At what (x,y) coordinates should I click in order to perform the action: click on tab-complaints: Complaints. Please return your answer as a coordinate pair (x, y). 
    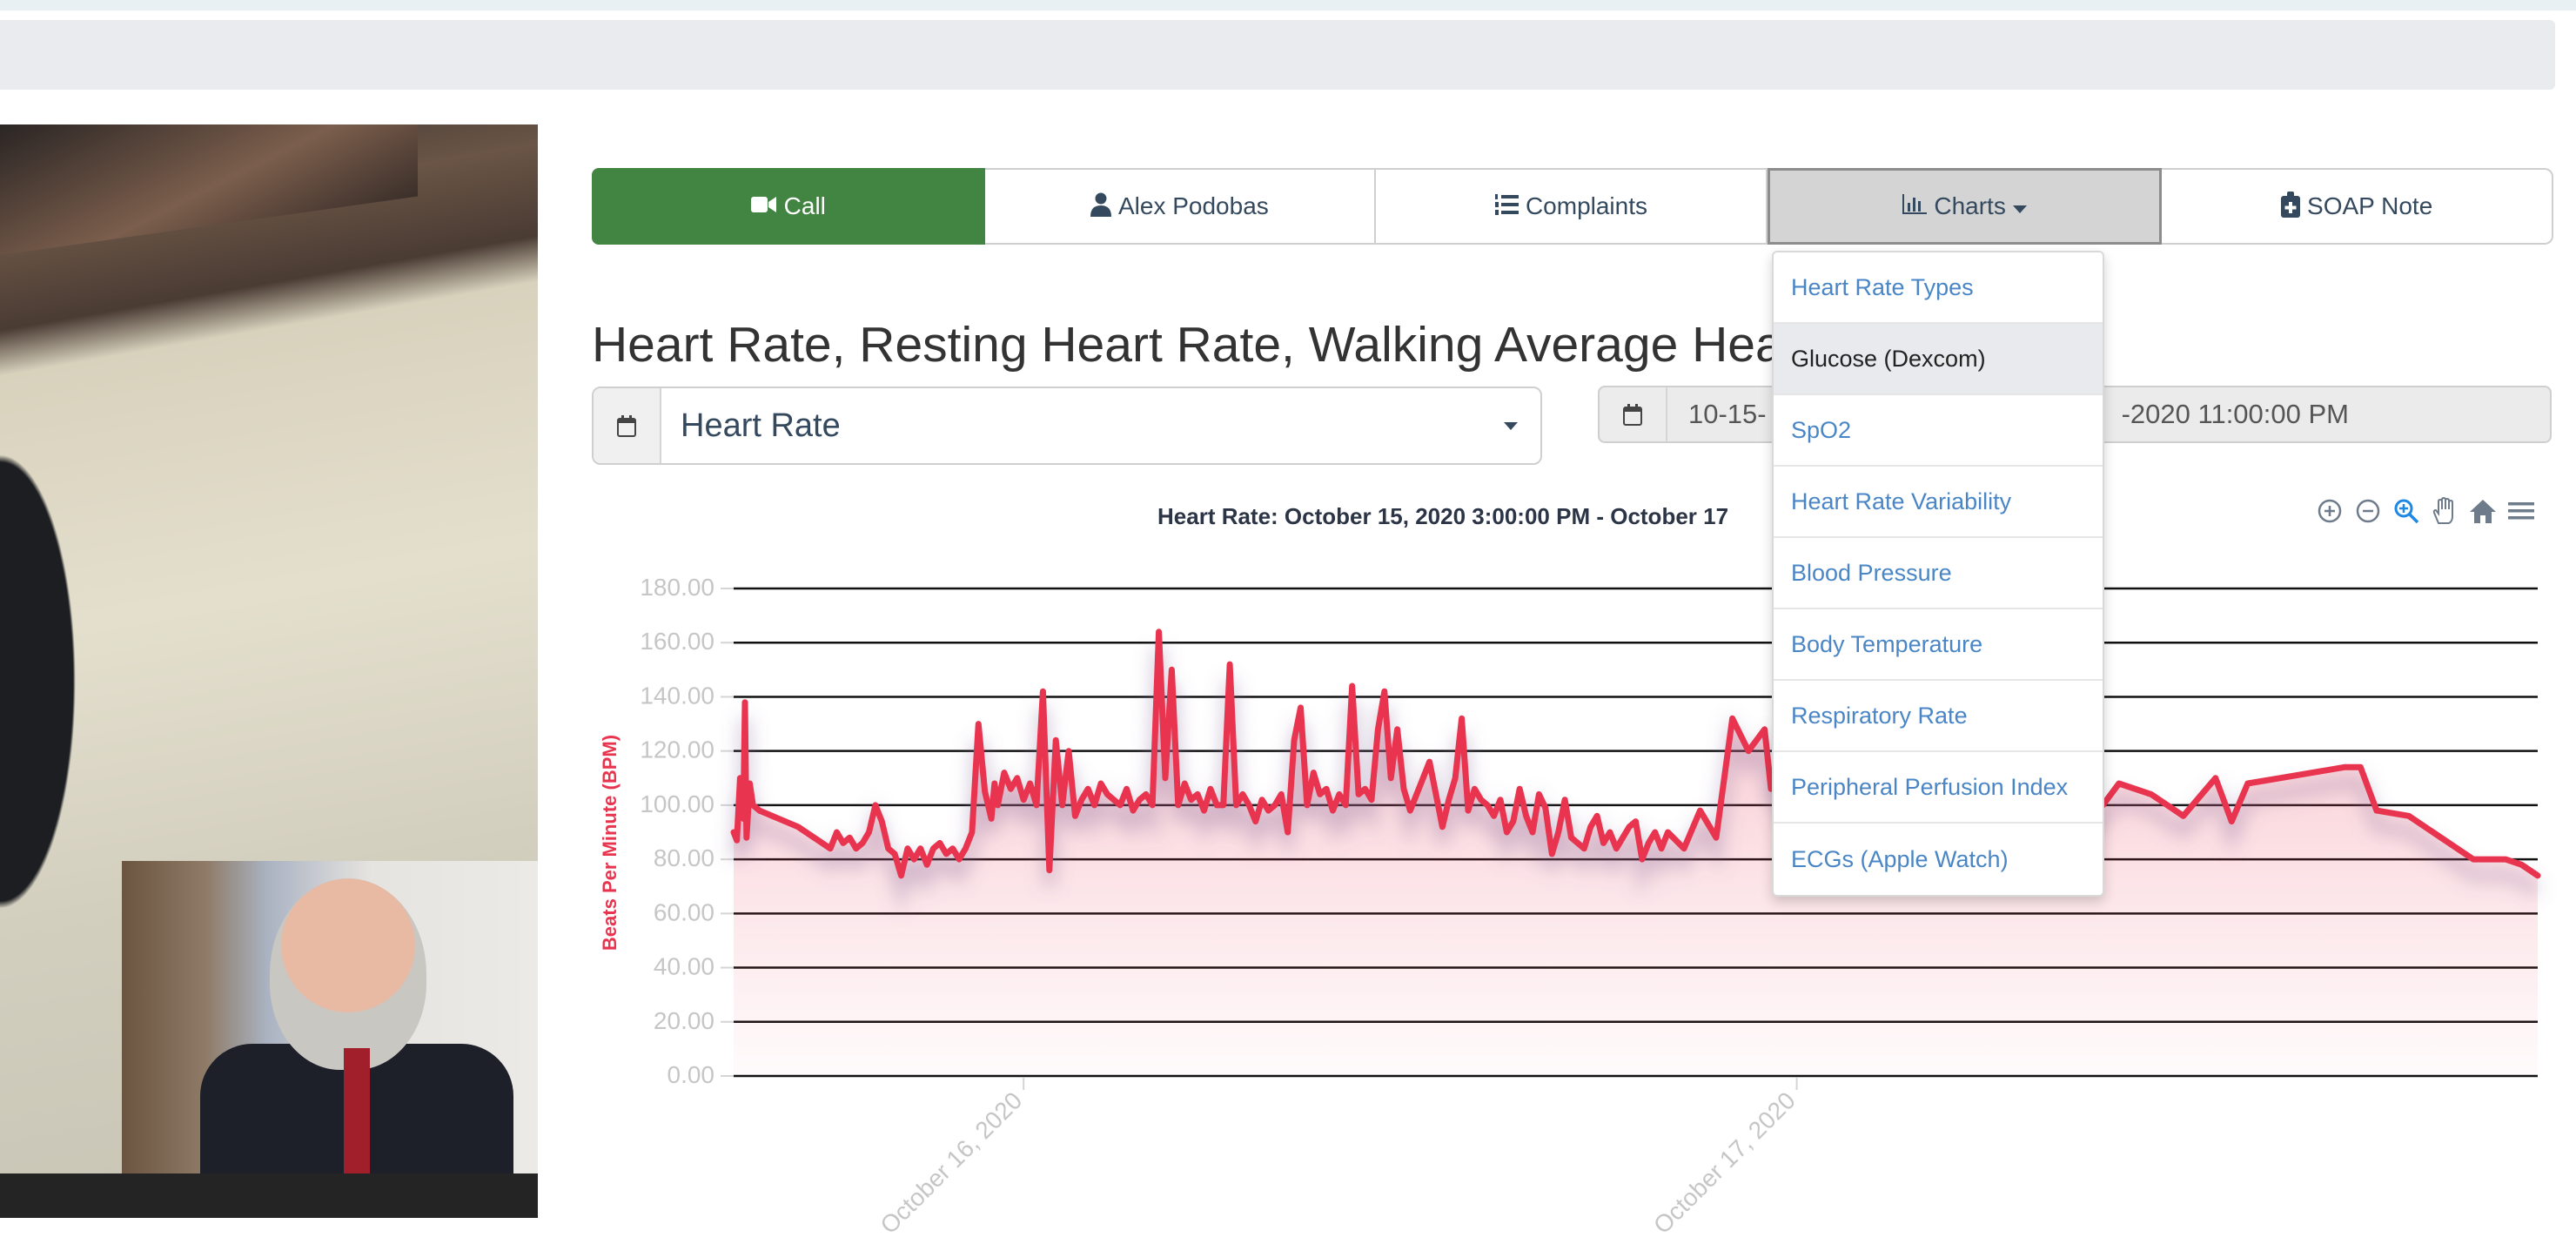
    Looking at the image, I should click on (1572, 206).